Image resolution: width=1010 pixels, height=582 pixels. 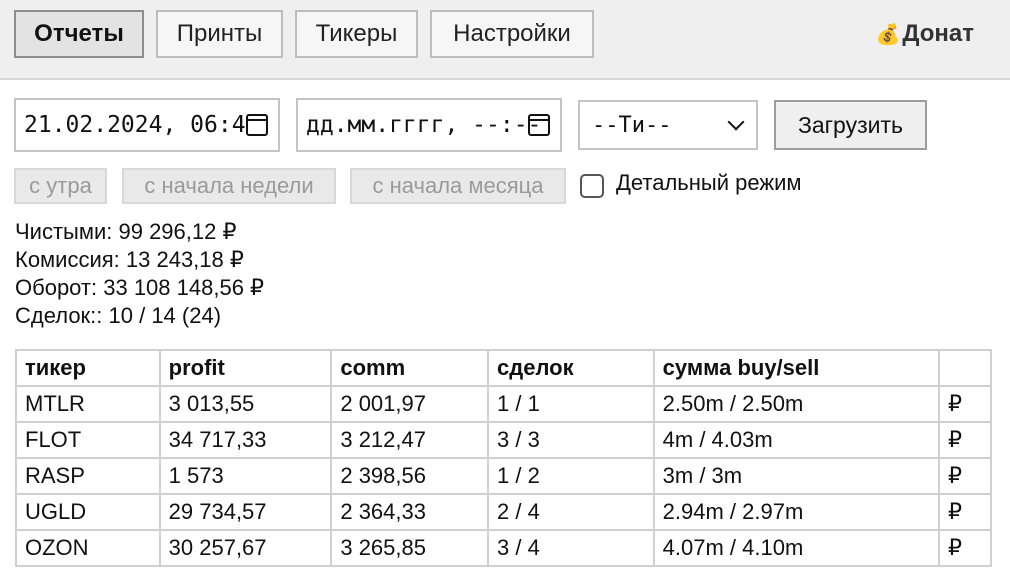 I want to click on cell-ticker: UGLD, so click(x=88, y=512).